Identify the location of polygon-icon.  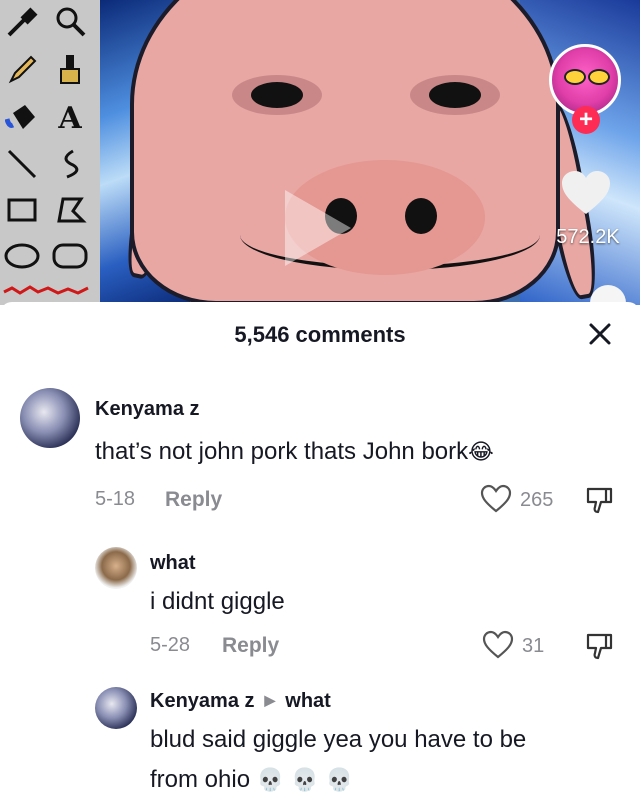
(70, 210).